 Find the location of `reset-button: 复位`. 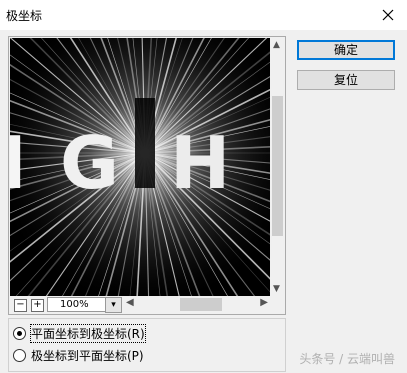

reset-button: 复位 is located at coordinates (346, 80).